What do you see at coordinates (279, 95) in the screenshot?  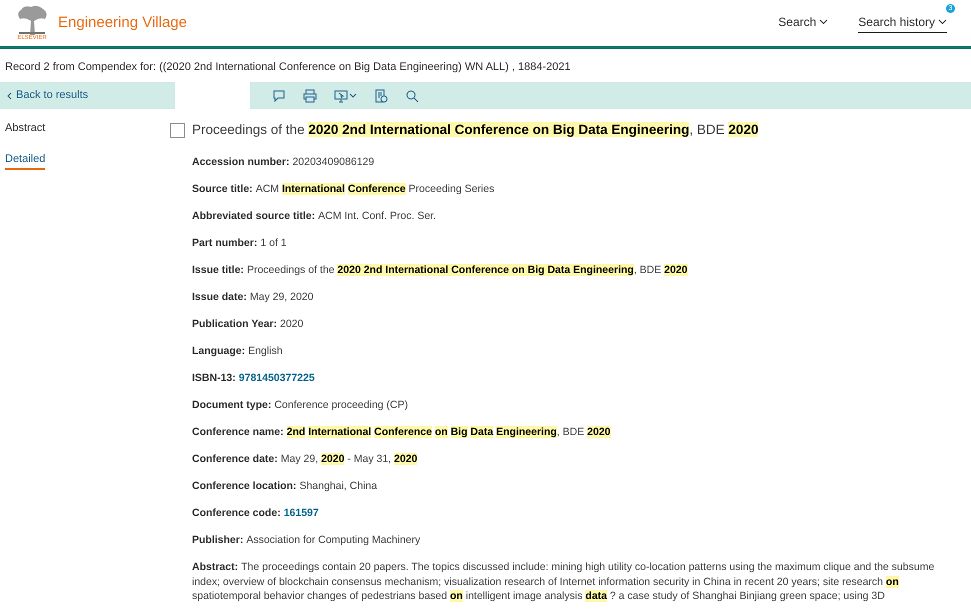 I see `comment-icon` at bounding box center [279, 95].